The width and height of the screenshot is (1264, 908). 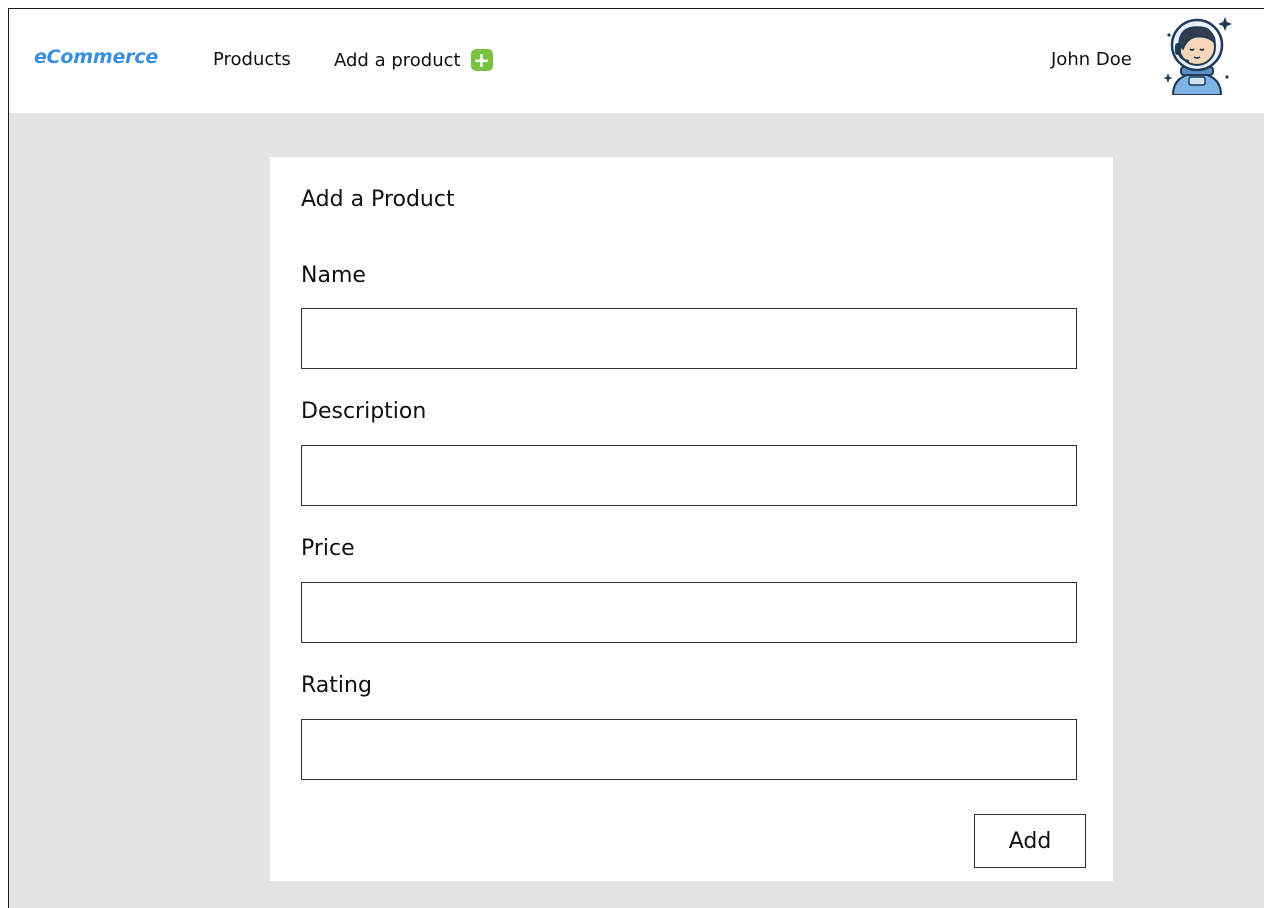 I want to click on plus-icon: +, so click(x=481, y=60).